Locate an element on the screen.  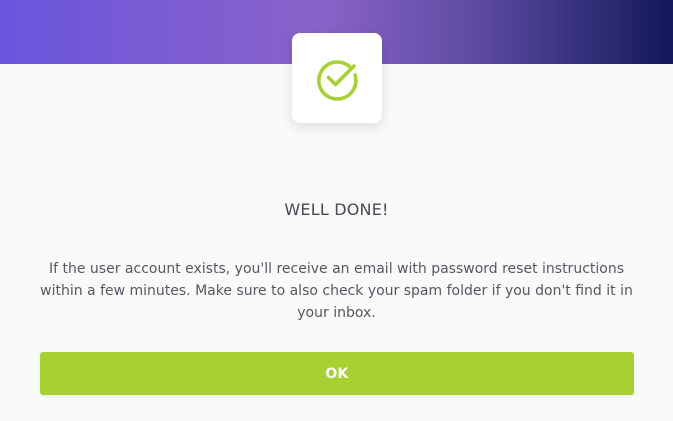
dialog-title: WELL DONE! is located at coordinates (336, 209).